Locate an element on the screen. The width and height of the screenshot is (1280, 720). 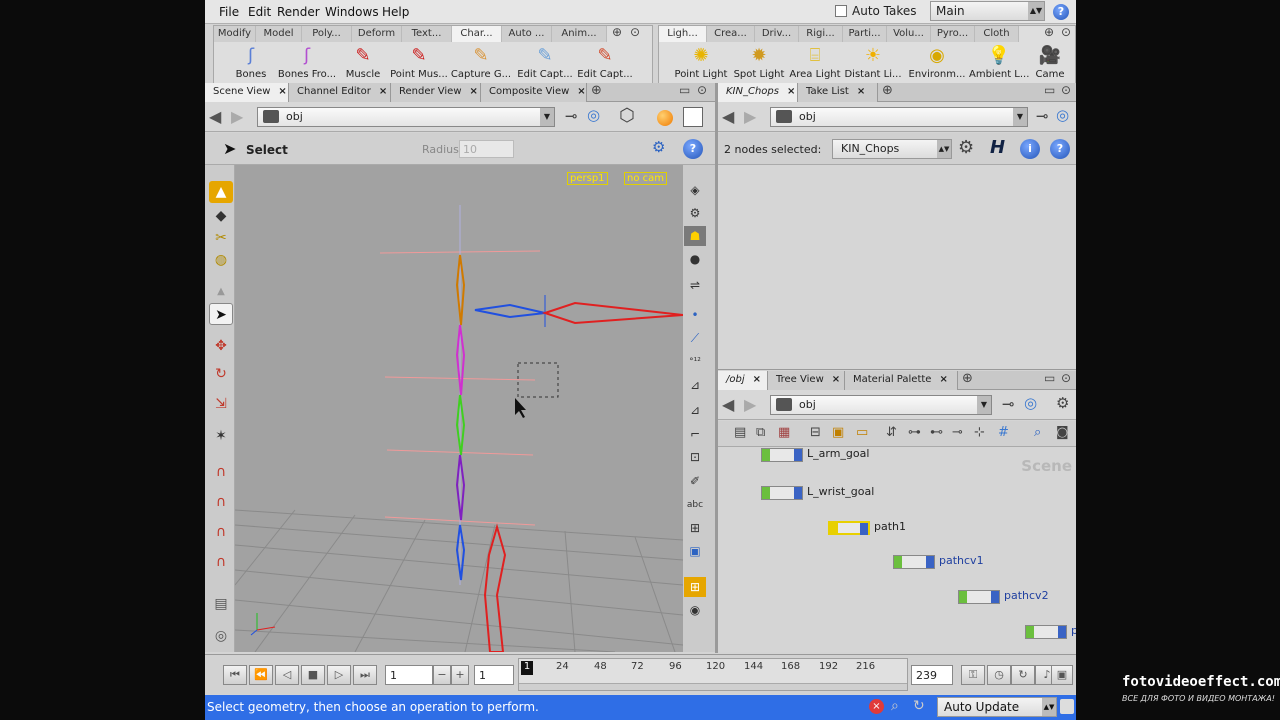
error-icon: × is located at coordinates (876, 706).